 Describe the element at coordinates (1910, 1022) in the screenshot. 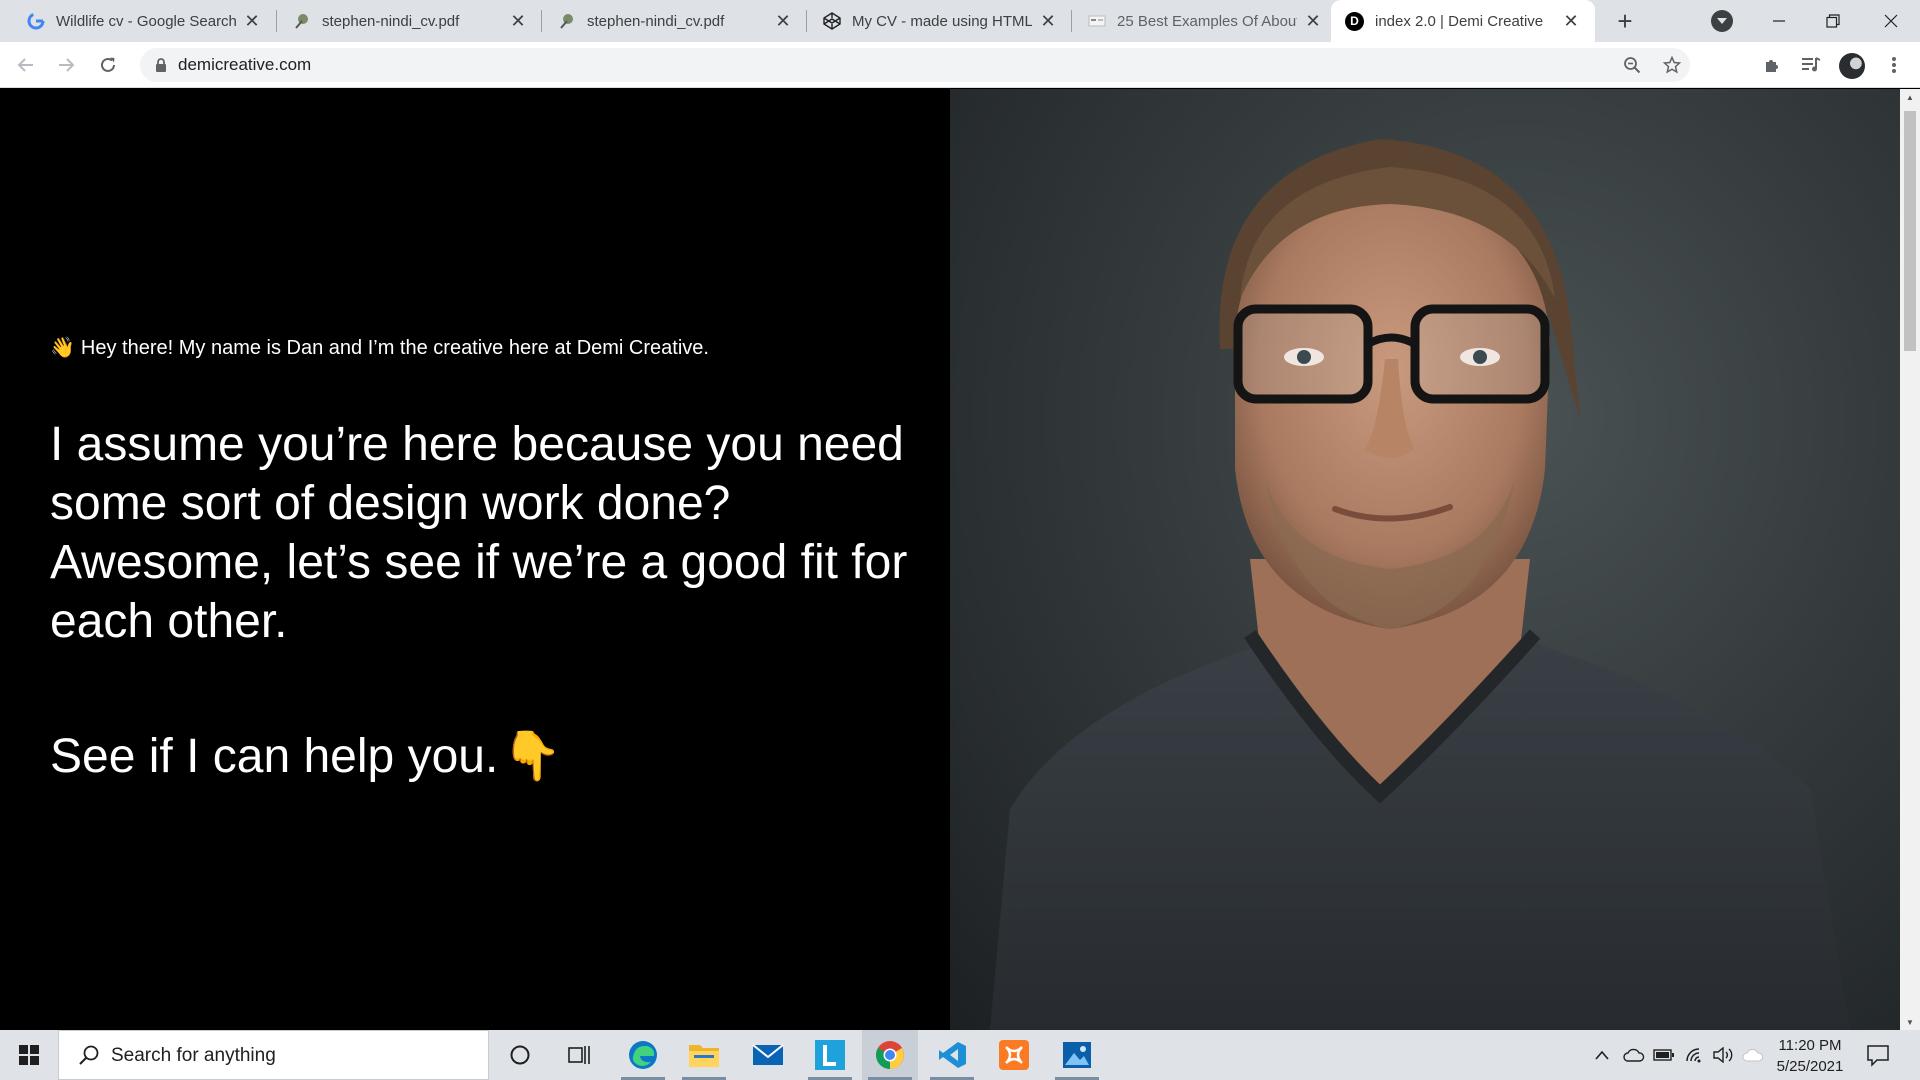

I see `scroll-down-arrow-icon: ▼` at that location.